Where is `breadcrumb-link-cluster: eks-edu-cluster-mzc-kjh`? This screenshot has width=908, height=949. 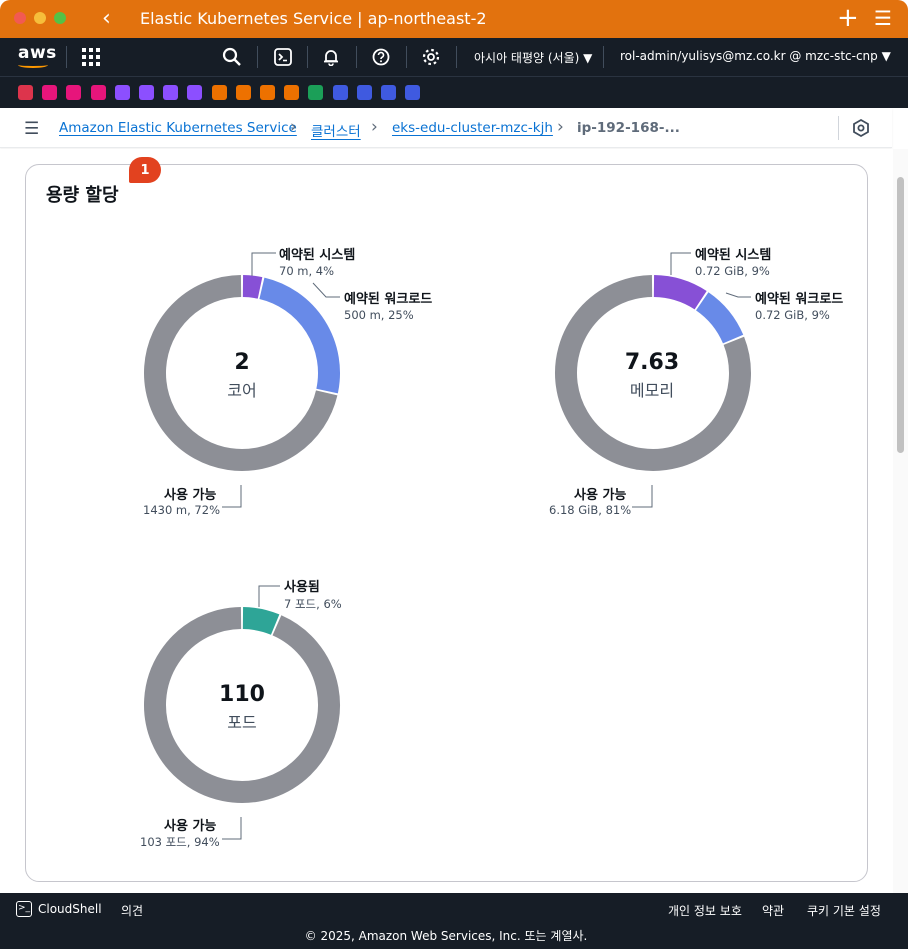
breadcrumb-link-cluster: eks-edu-cluster-mzc-kjh is located at coordinates (472, 128).